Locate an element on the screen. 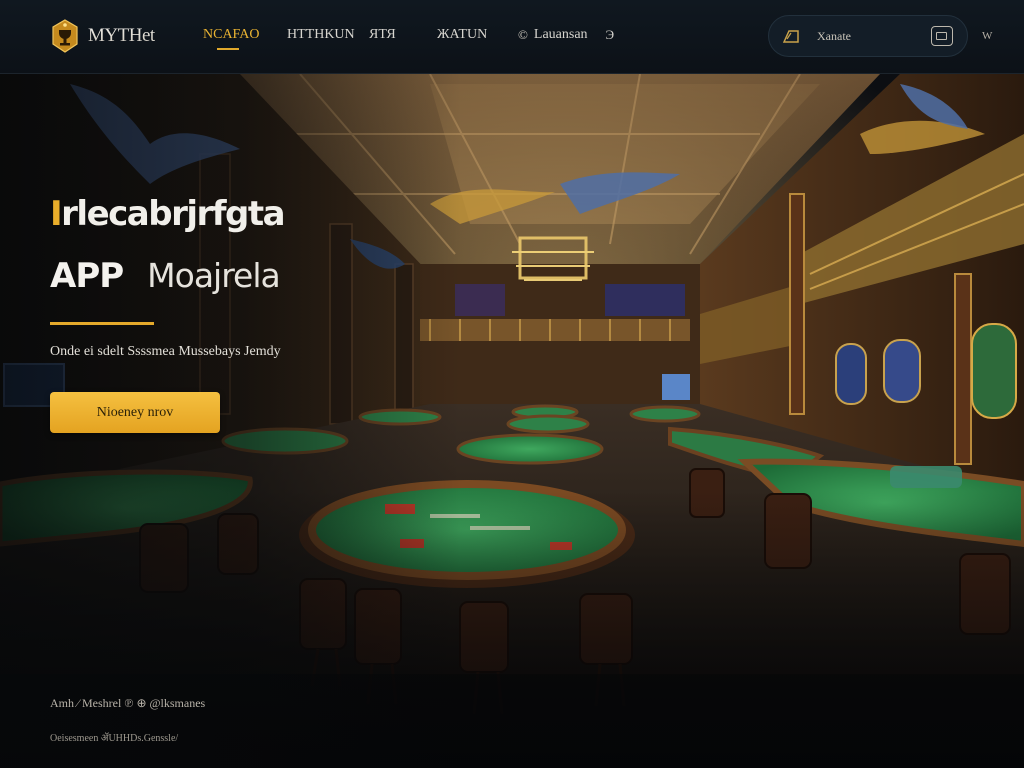 This screenshot has height=768, width=1024. card-icon is located at coordinates (942, 36).